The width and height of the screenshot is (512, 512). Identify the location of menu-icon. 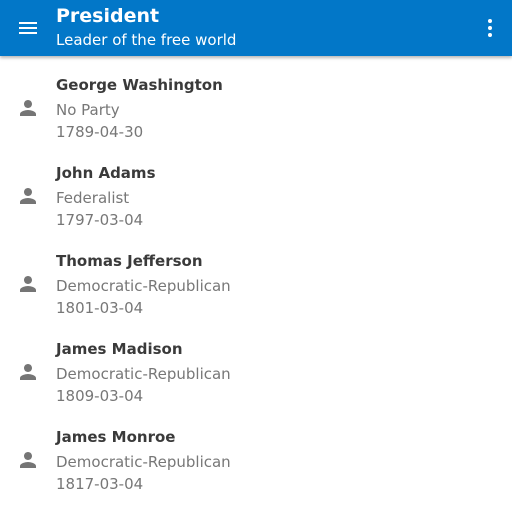
(28, 28).